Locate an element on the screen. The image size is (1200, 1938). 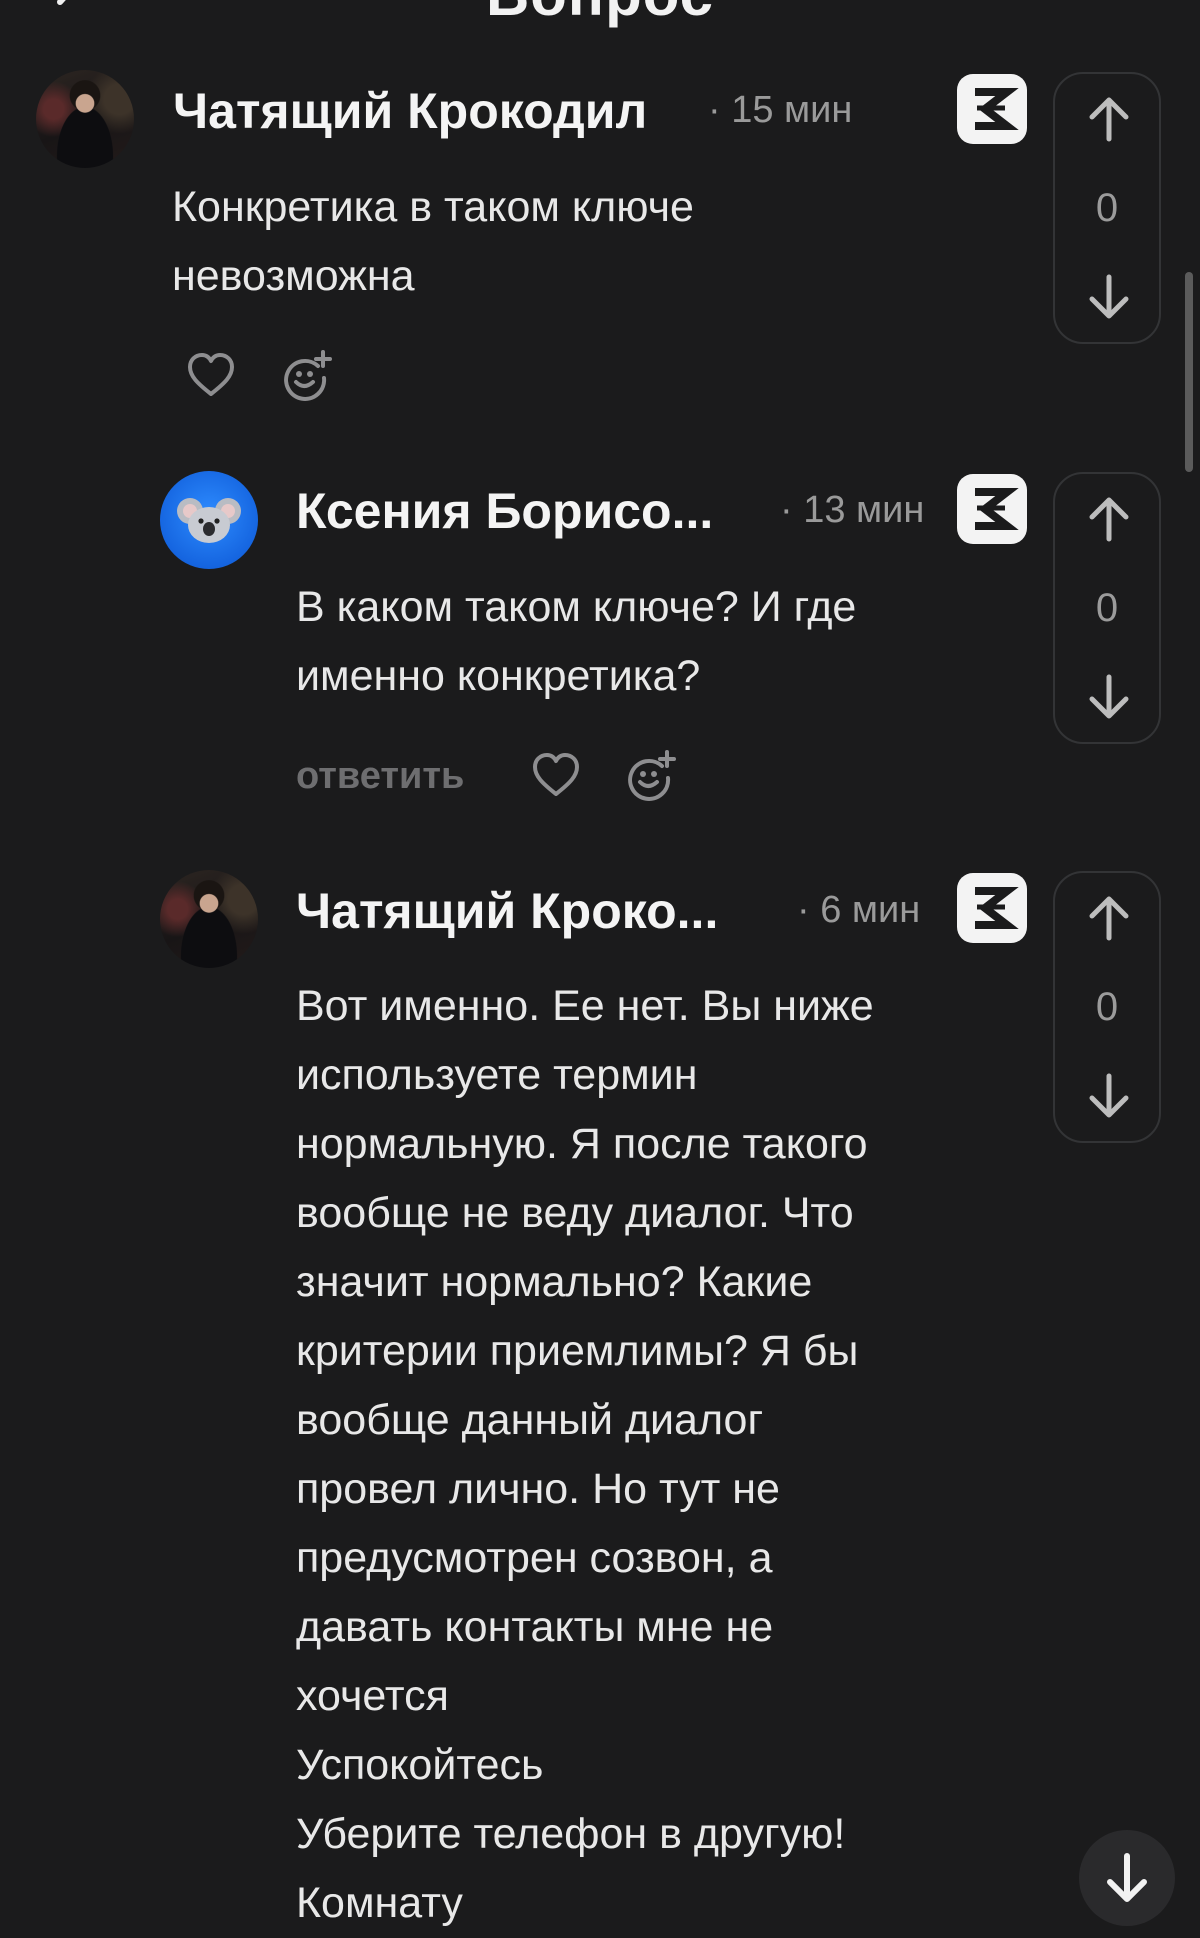
koala-icon is located at coordinates (209, 520).